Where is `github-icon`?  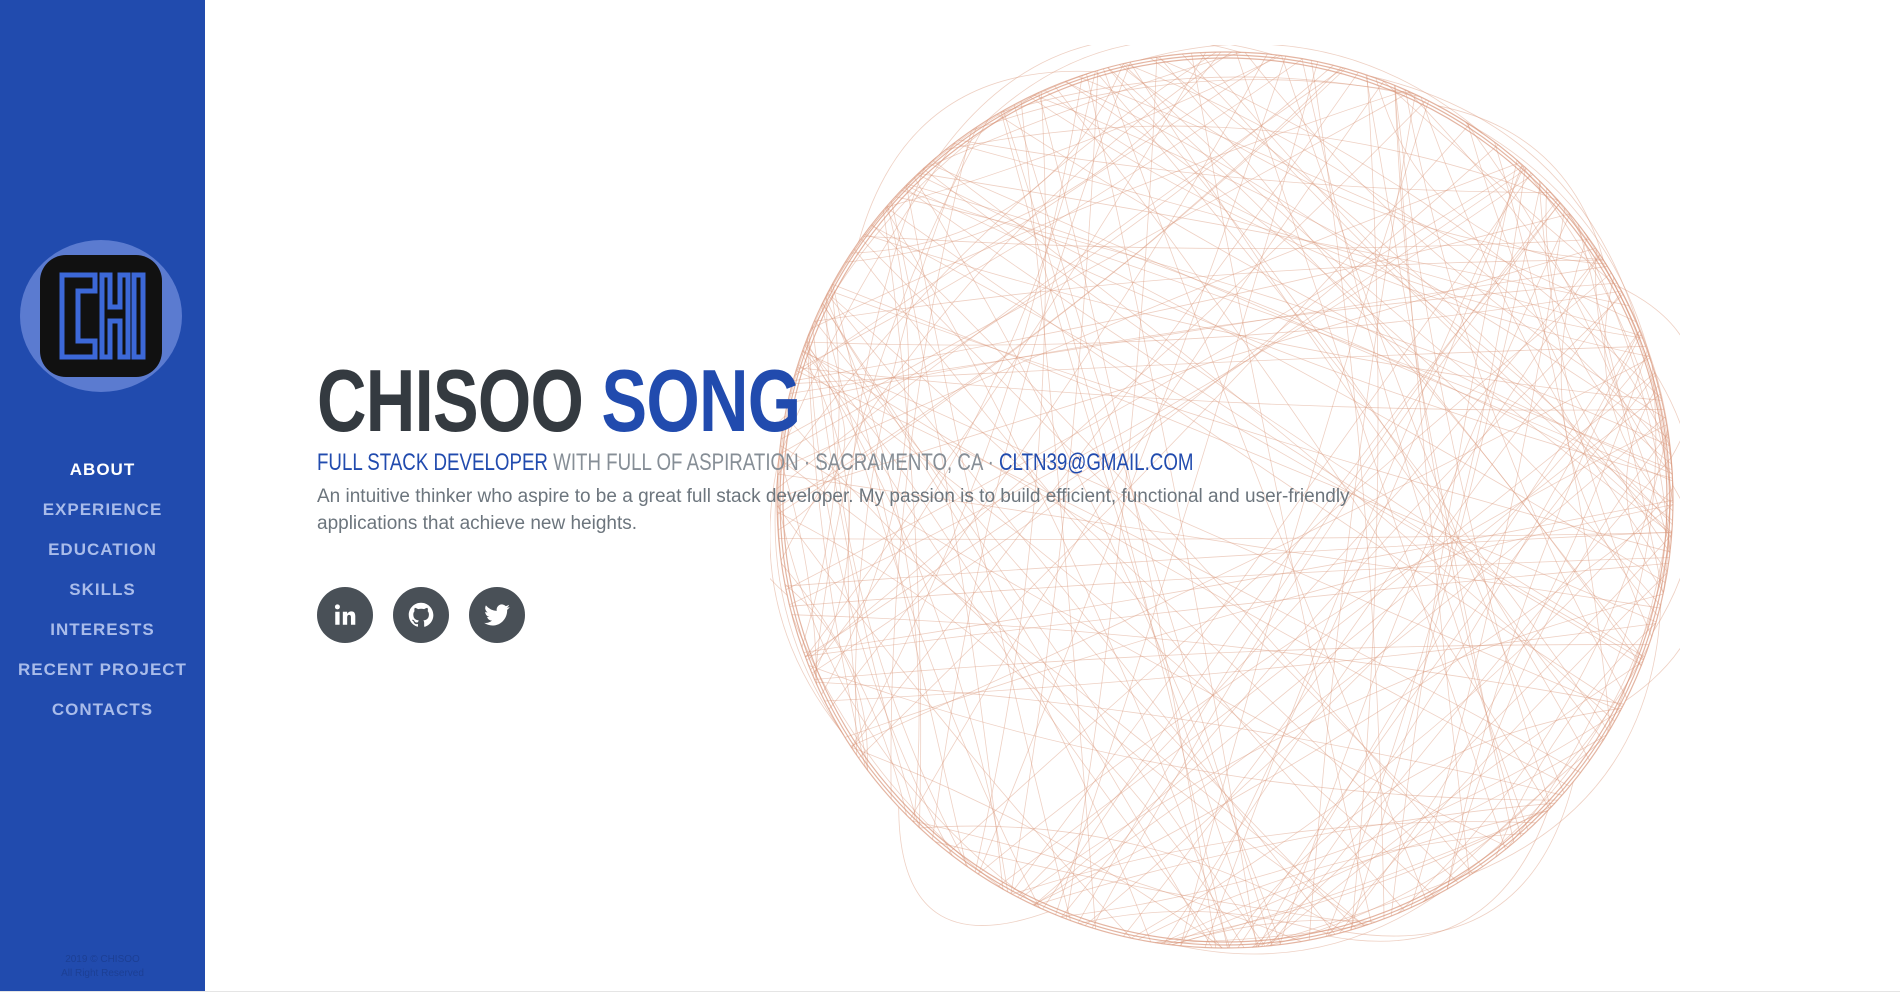
github-icon is located at coordinates (421, 614).